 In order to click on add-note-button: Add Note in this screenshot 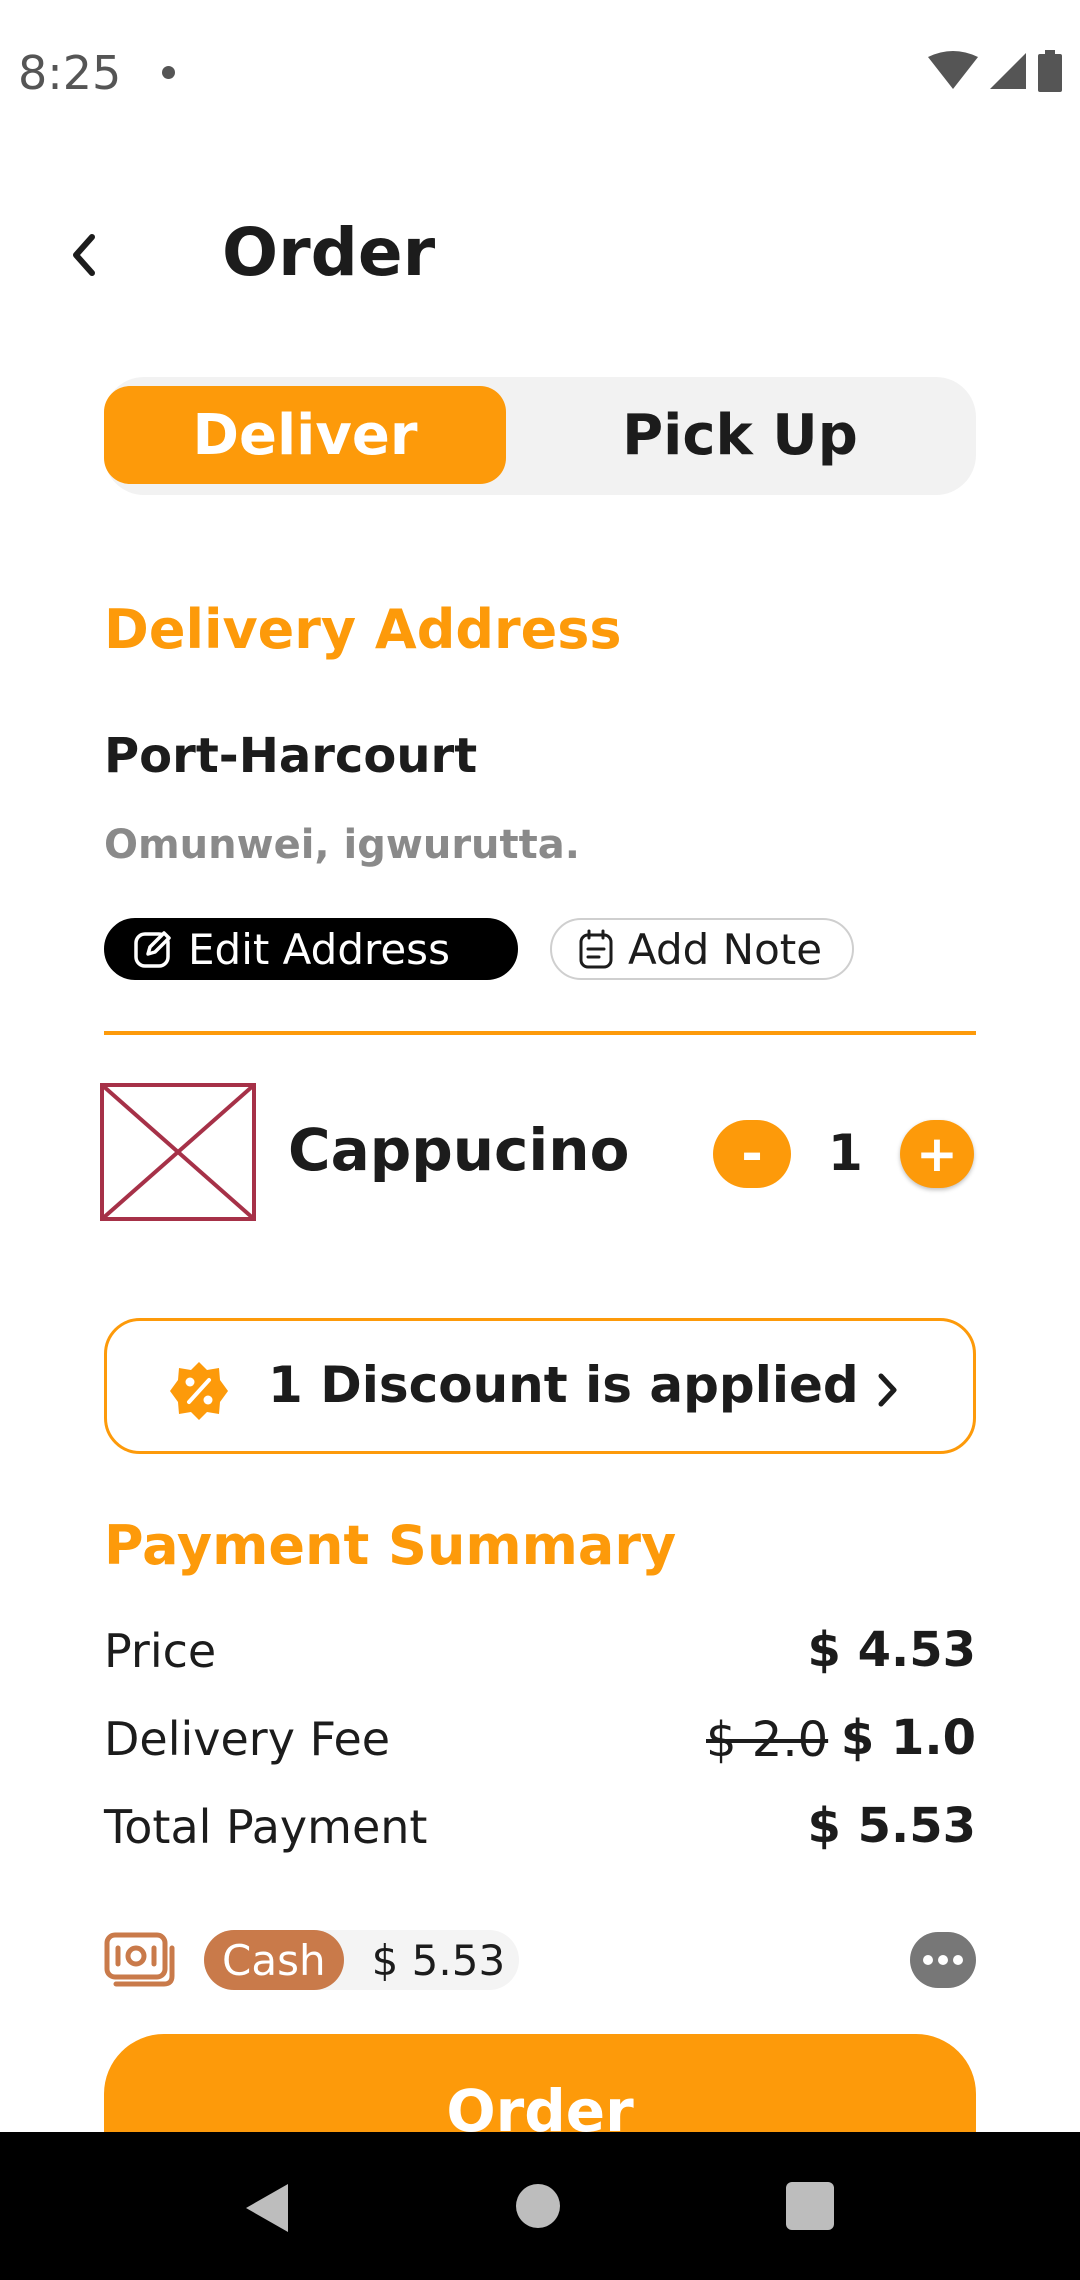, I will do `click(702, 949)`.